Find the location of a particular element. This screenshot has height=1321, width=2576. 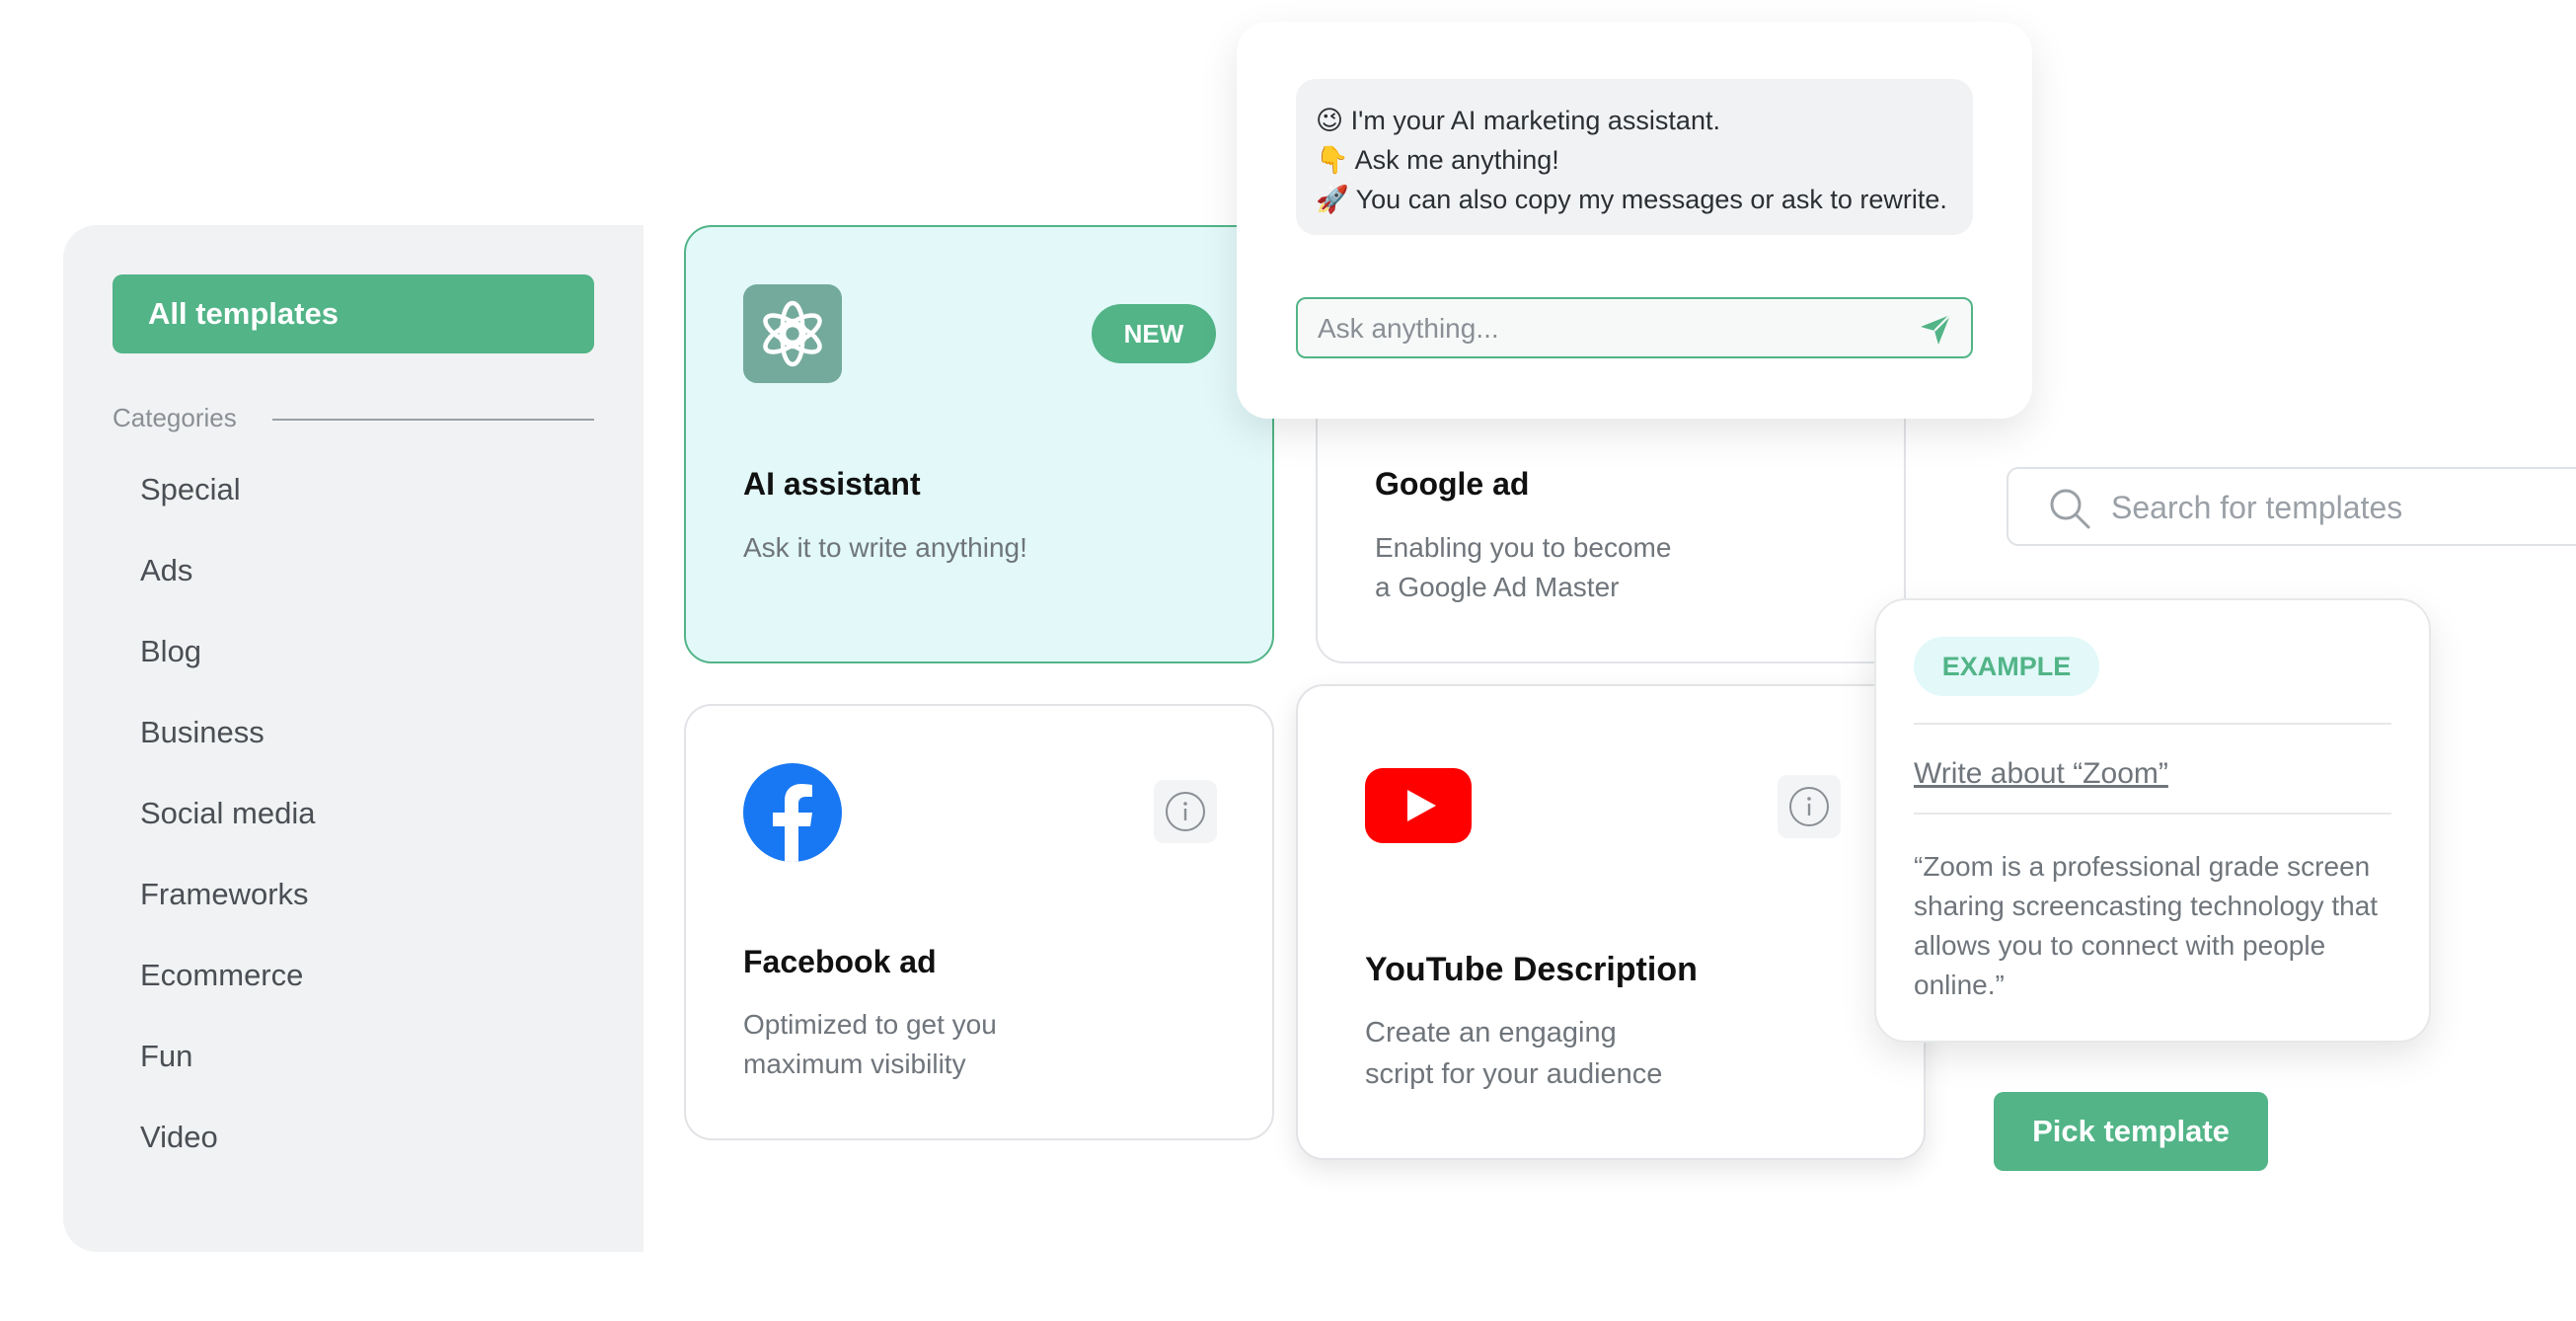

example-body-line: online.” is located at coordinates (1959, 985).